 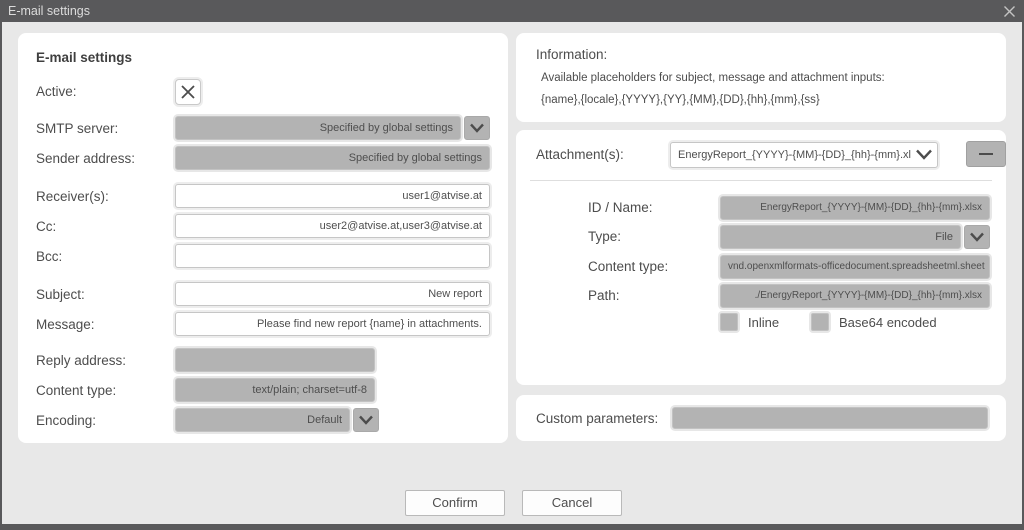 I want to click on receivers-input: user1@atvise.at, so click(x=332, y=196).